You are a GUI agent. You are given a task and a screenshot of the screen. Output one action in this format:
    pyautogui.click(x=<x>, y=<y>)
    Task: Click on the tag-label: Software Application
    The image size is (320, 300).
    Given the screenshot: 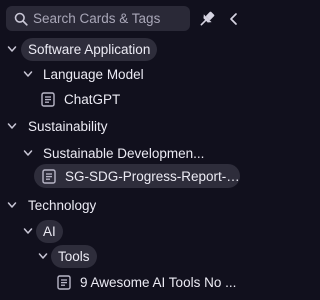 What is the action you would take?
    pyautogui.click(x=89, y=49)
    